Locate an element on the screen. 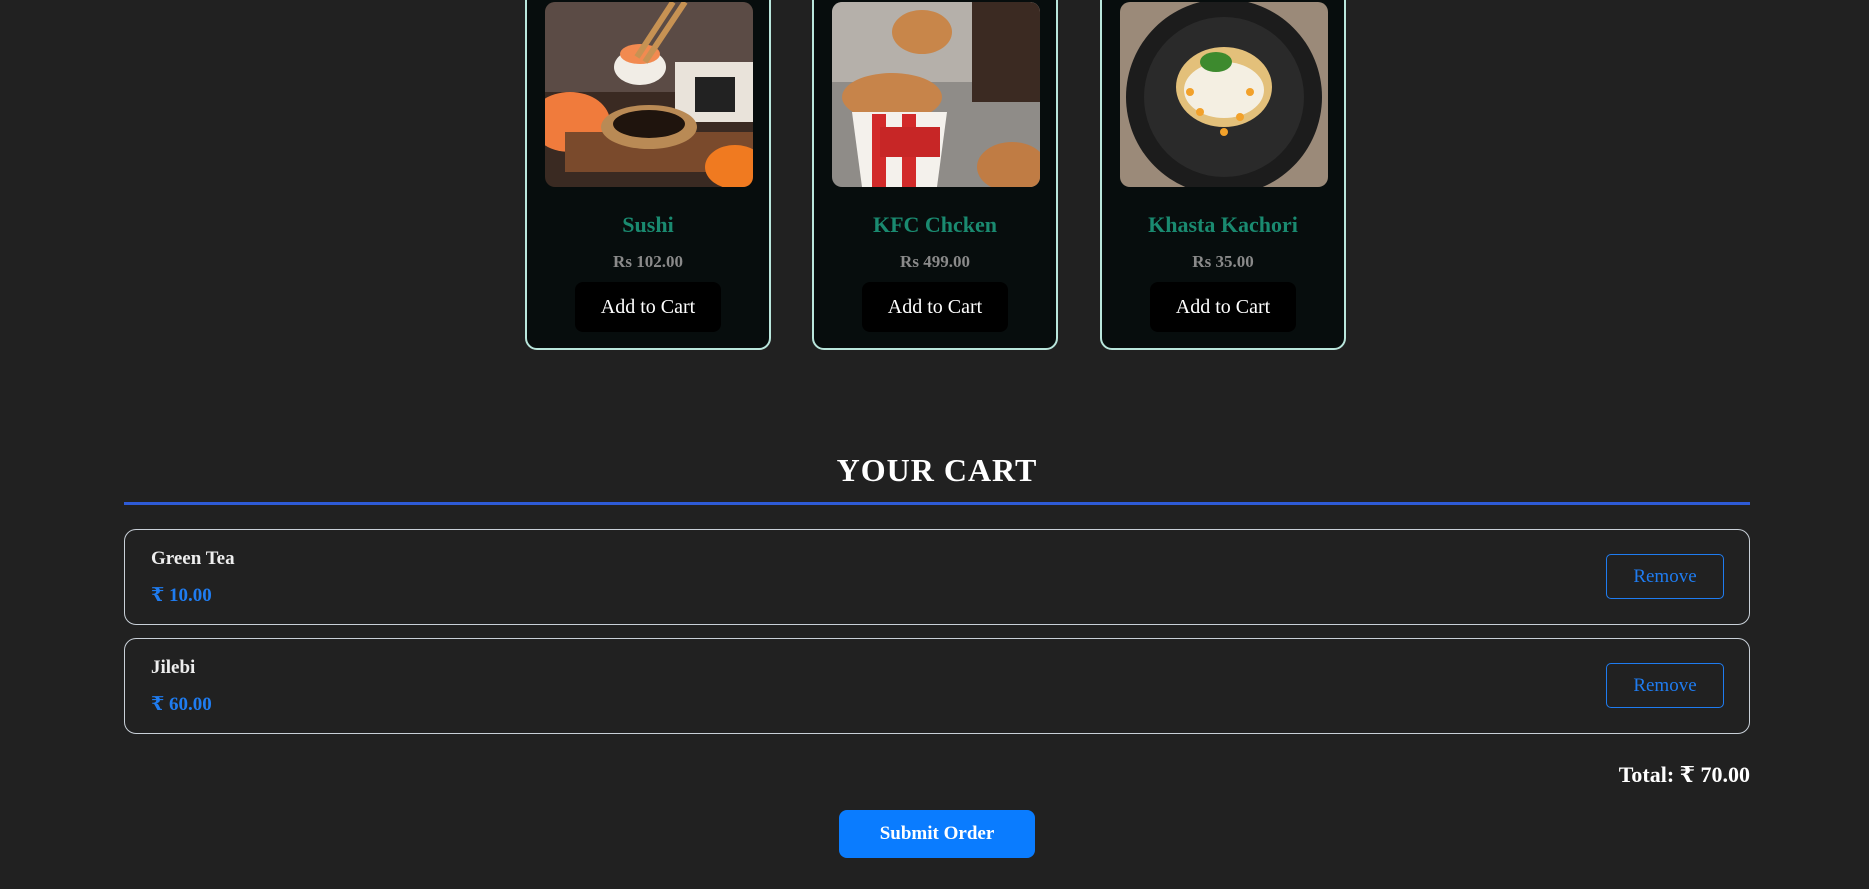 The height and width of the screenshot is (889, 1869). sushi-image is located at coordinates (649, 94).